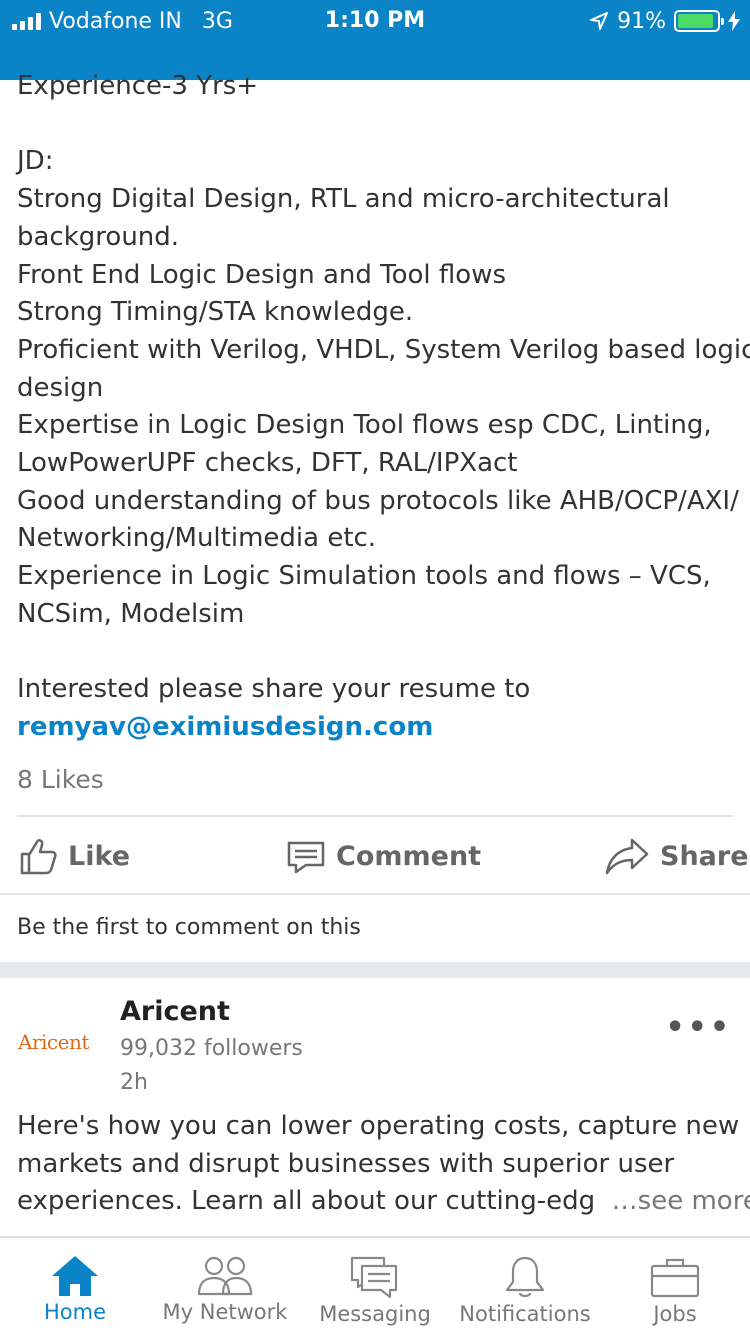 Image resolution: width=750 pixels, height=1334 pixels. I want to click on tab-messaging-label: Messaging, so click(375, 1314).